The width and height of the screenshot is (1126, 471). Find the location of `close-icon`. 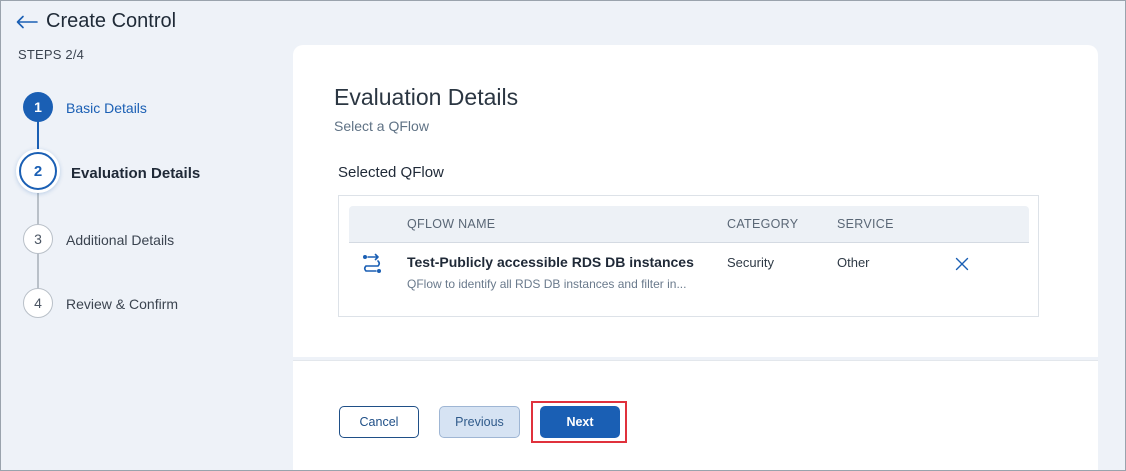

close-icon is located at coordinates (962, 264).